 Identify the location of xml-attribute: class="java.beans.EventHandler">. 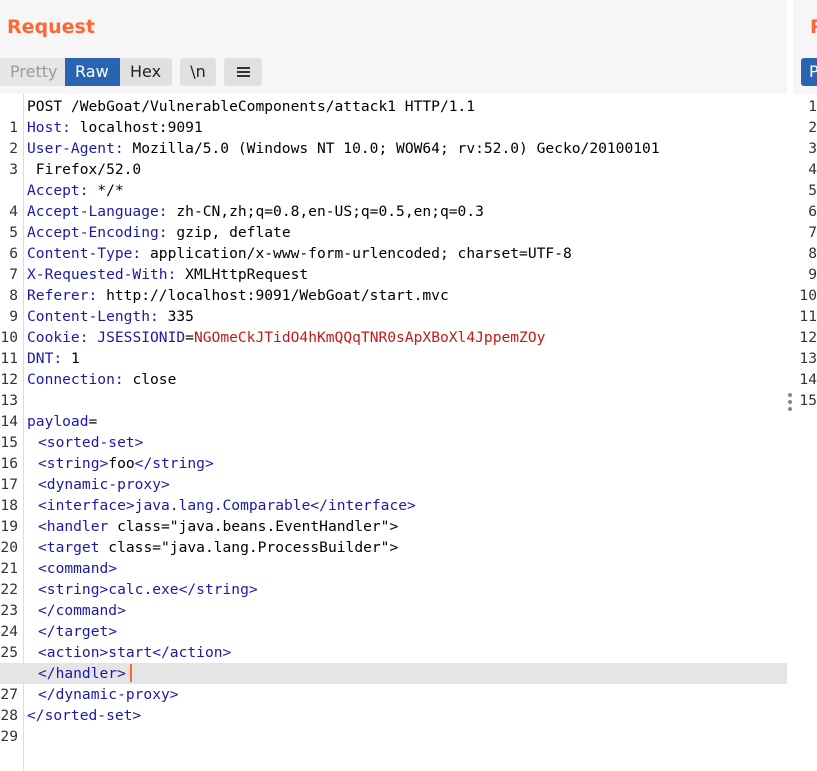
(253, 526).